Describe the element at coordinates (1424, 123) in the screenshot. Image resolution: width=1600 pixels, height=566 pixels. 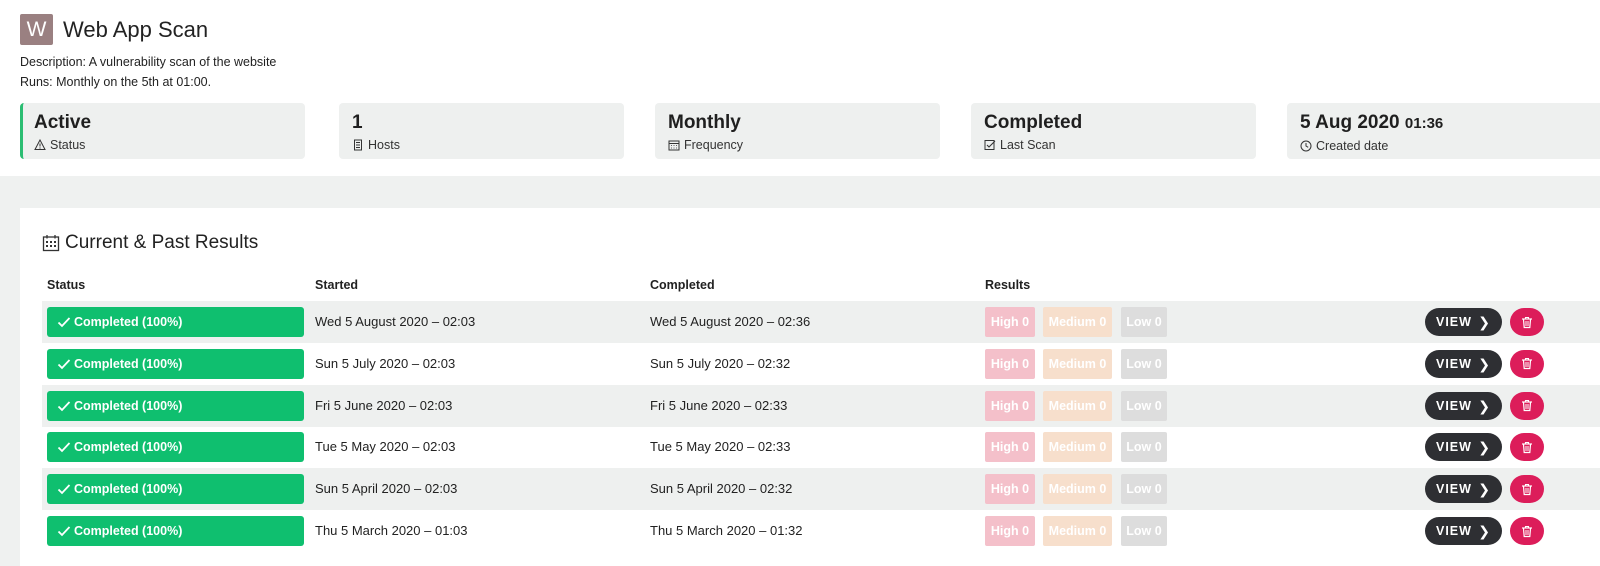
I see `stat-created-time-value: 01:36` at that location.